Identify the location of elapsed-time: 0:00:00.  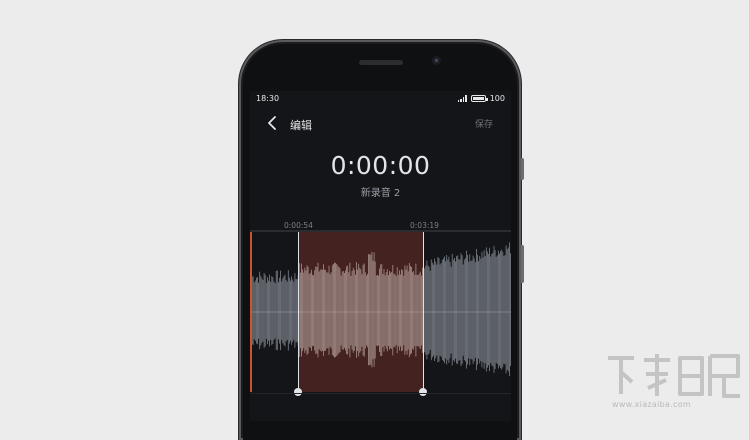
(380, 165).